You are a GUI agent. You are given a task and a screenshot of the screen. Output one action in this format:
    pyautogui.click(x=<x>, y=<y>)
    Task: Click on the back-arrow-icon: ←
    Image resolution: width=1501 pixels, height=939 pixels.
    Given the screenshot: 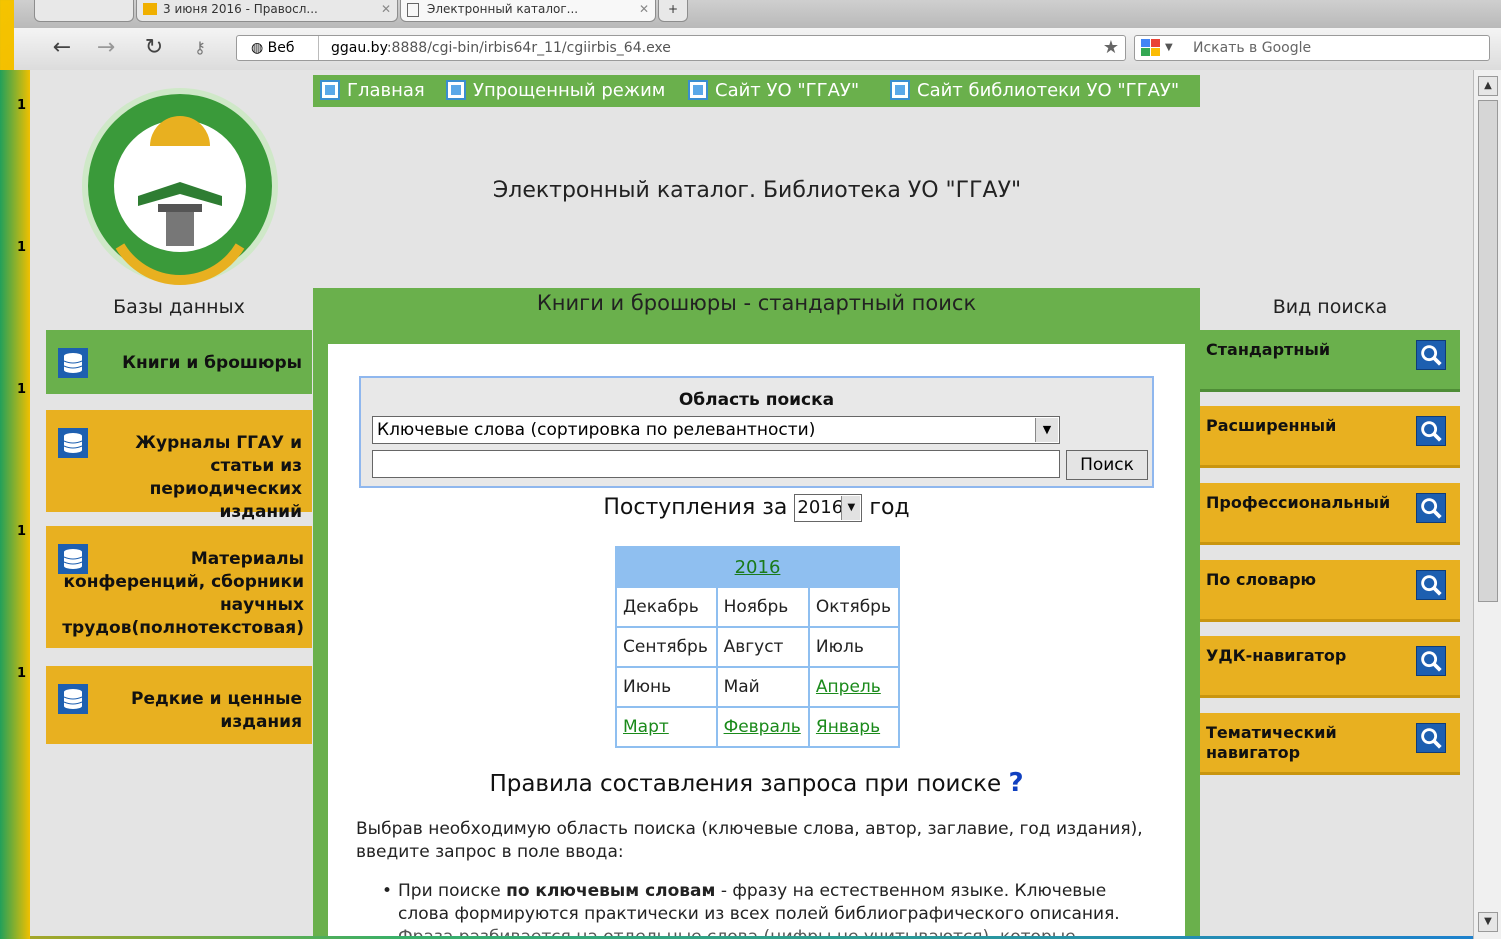 What is the action you would take?
    pyautogui.click(x=62, y=48)
    